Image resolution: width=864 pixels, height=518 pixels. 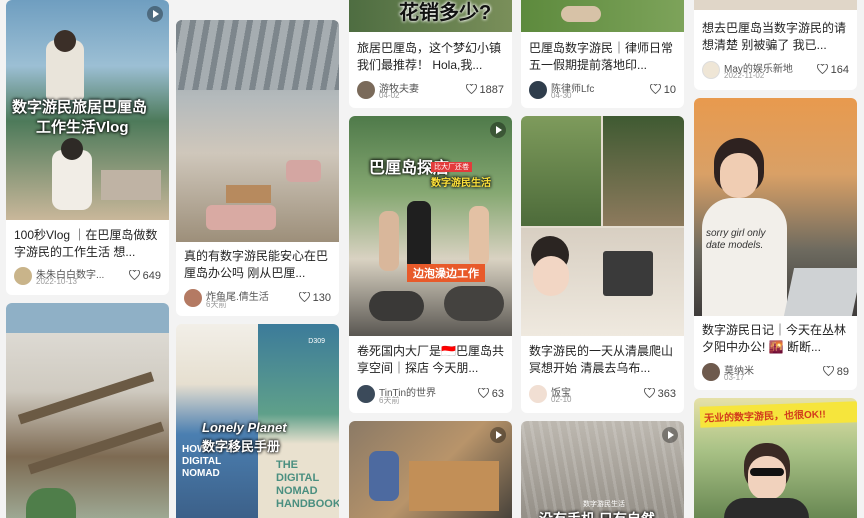 What do you see at coordinates (430, 226) in the screenshot?
I see `note-cover-image: 巴厘岛探店 数字游民生活 比大厂还卷 边泡澡边工作` at bounding box center [430, 226].